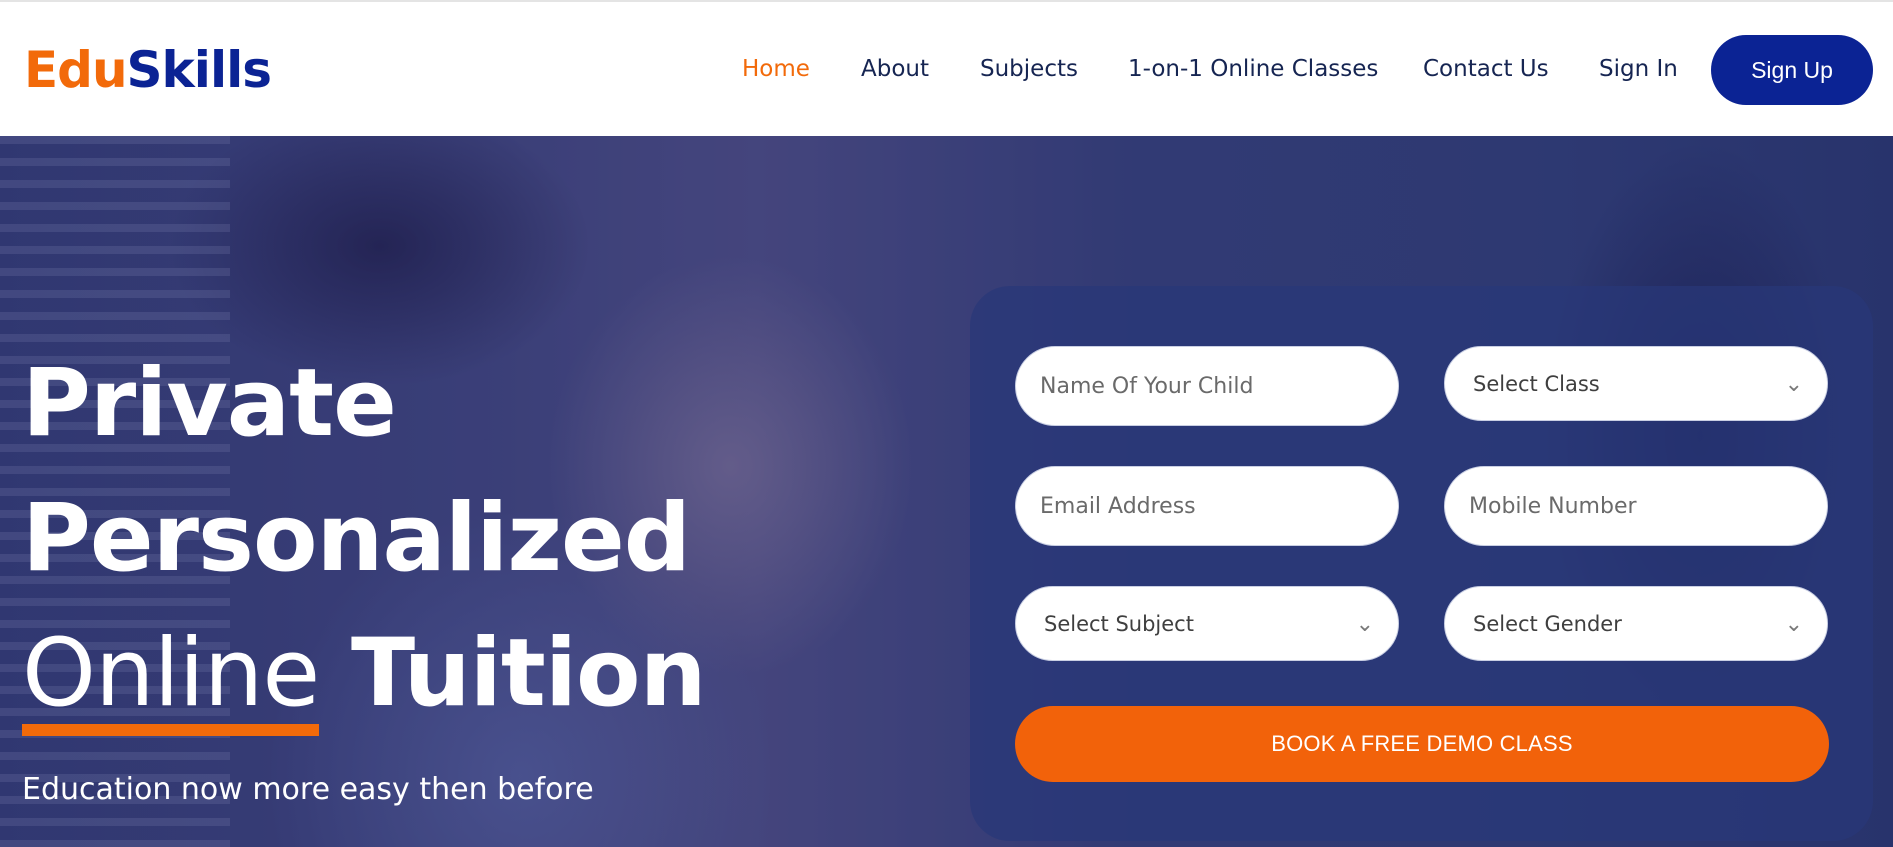  I want to click on class-select-value: Select Class, so click(1536, 384).